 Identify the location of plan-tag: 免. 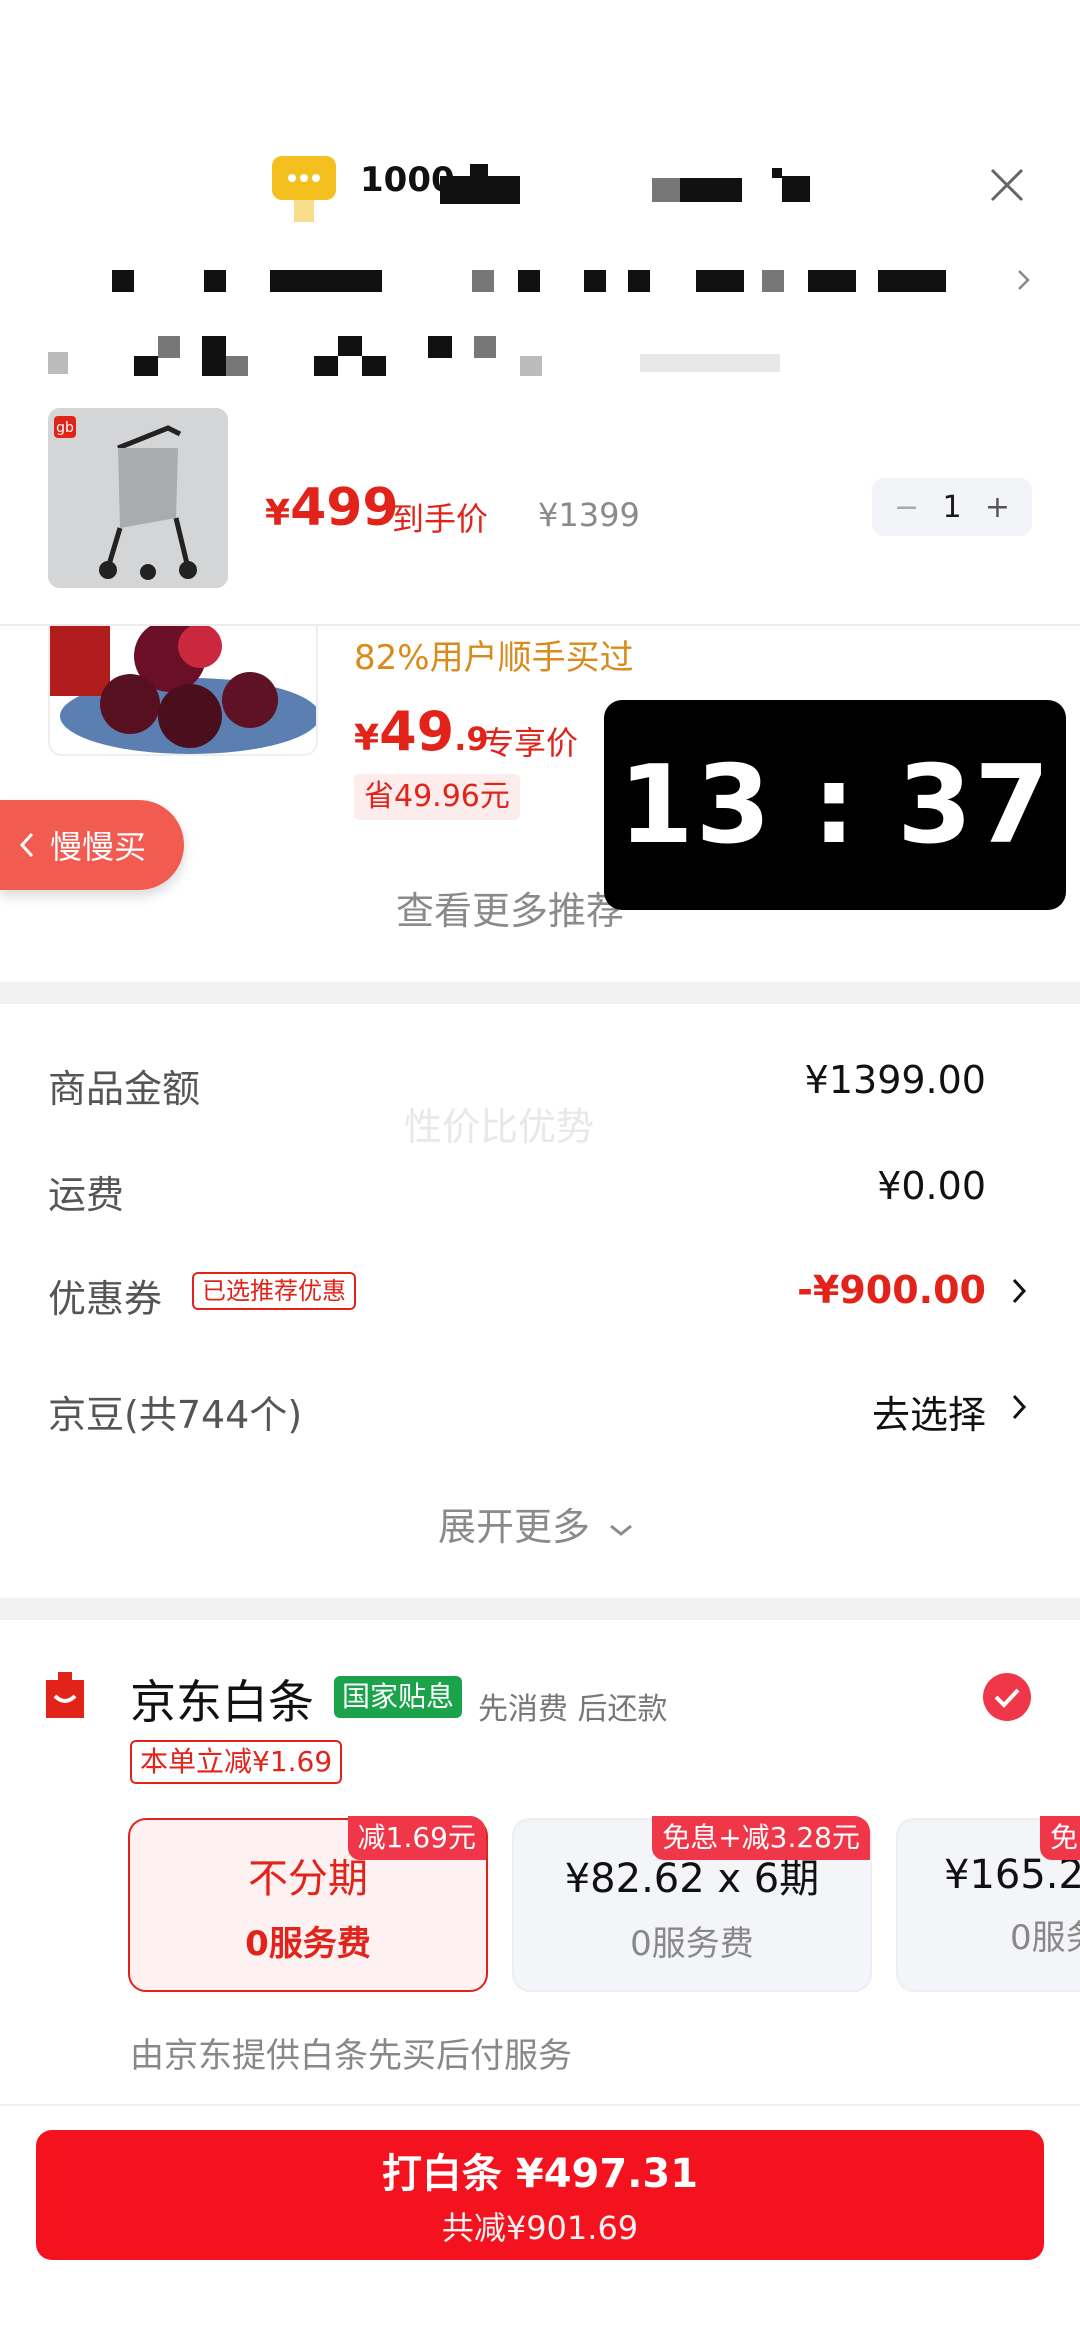
(1060, 1838).